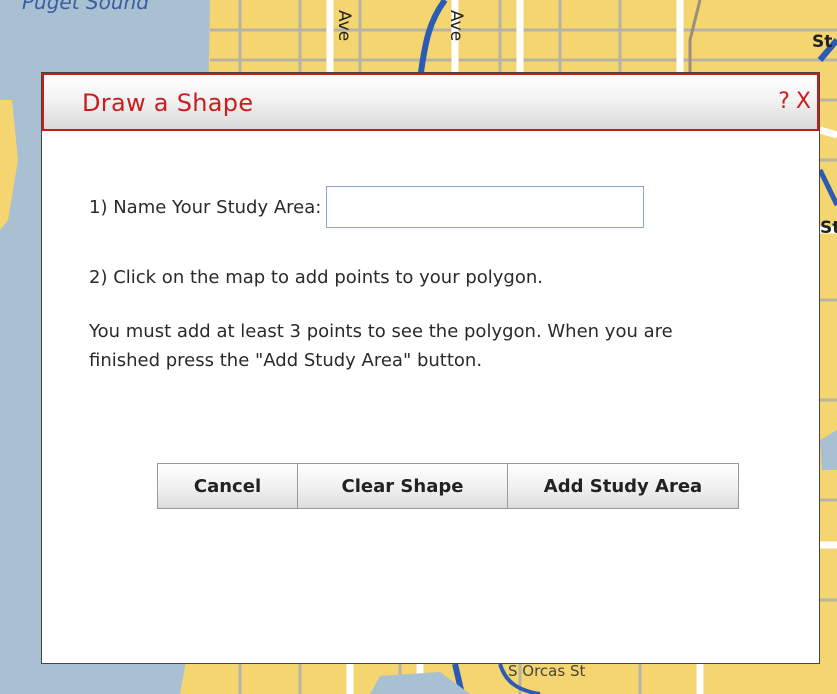  I want to click on study-area-name-label: 1) Name Your Study Area:, so click(205, 207).